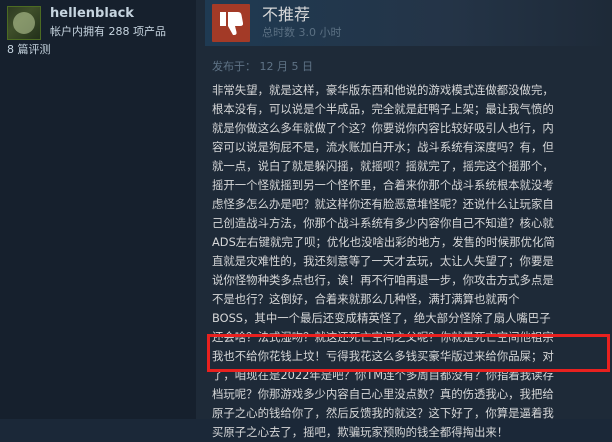  I want to click on posted-date: 发布于： 12 月 5 日, so click(262, 66).